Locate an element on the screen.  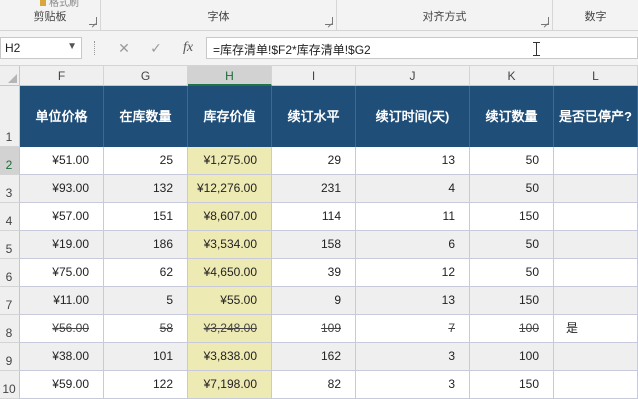
data-cell-g2: 25 is located at coordinates (146, 161).